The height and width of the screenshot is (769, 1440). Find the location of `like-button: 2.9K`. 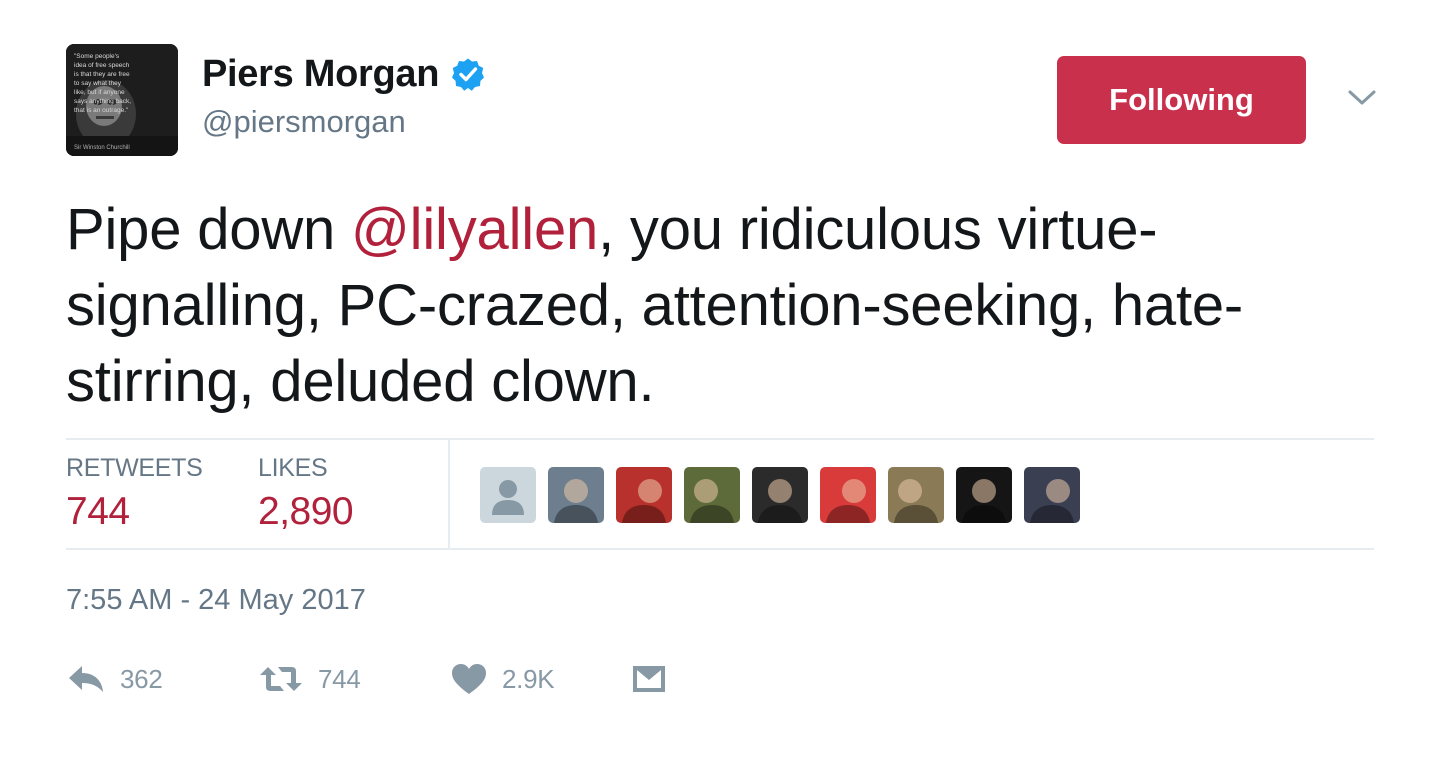

like-button: 2.9K is located at coordinates (502, 679).